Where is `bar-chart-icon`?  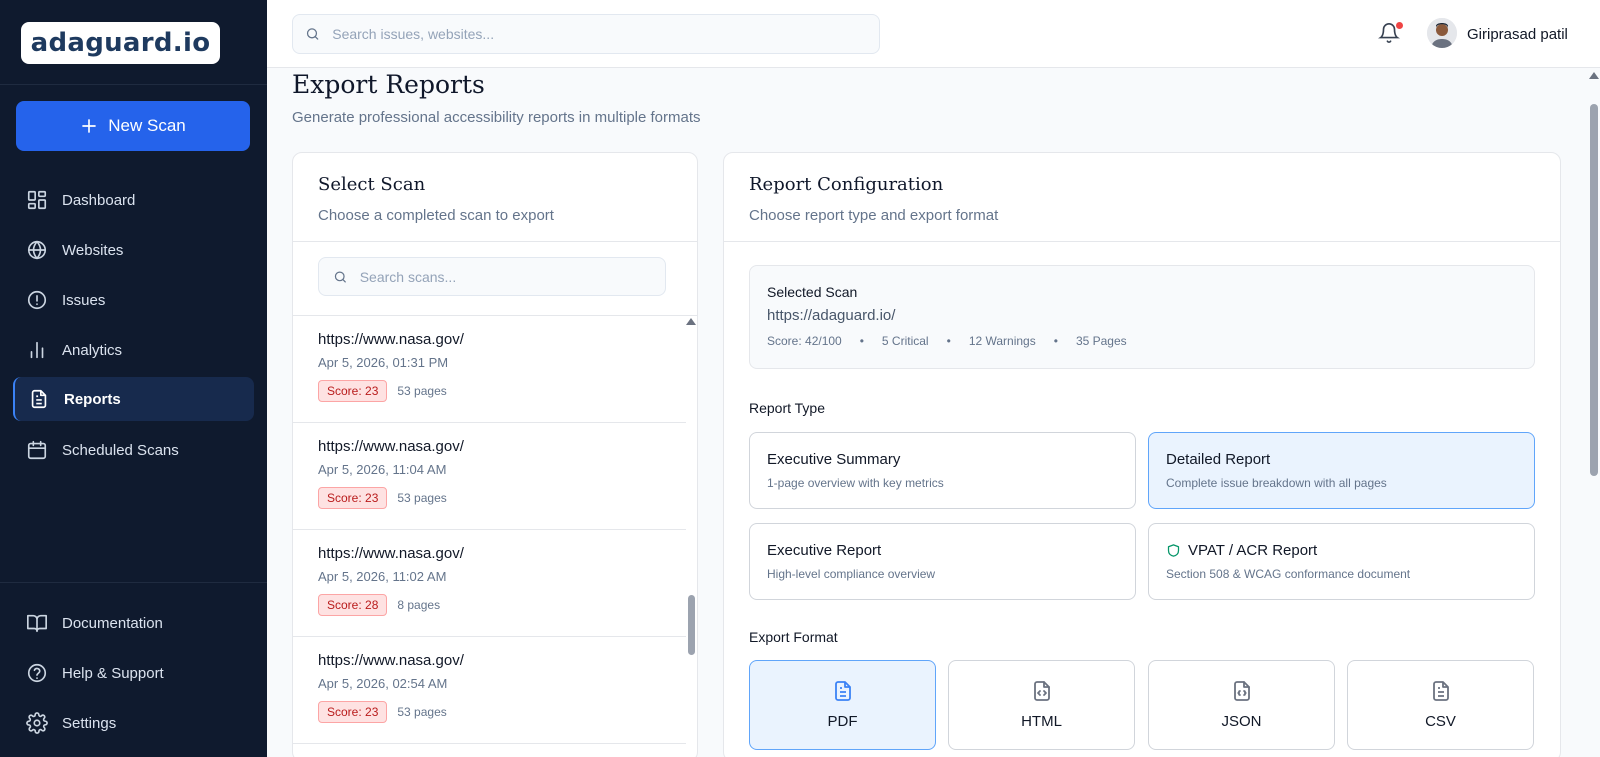 bar-chart-icon is located at coordinates (37, 350).